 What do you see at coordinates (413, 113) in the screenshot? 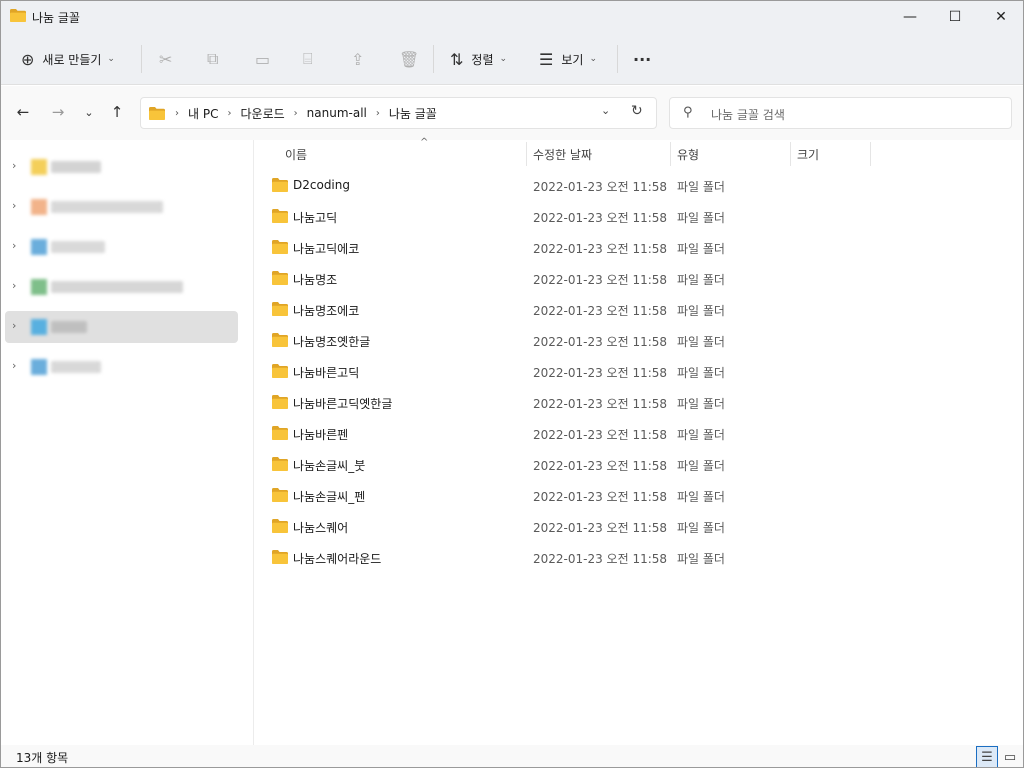
I see `breadcrumb-current-folder: 나눔 글꼴` at bounding box center [413, 113].